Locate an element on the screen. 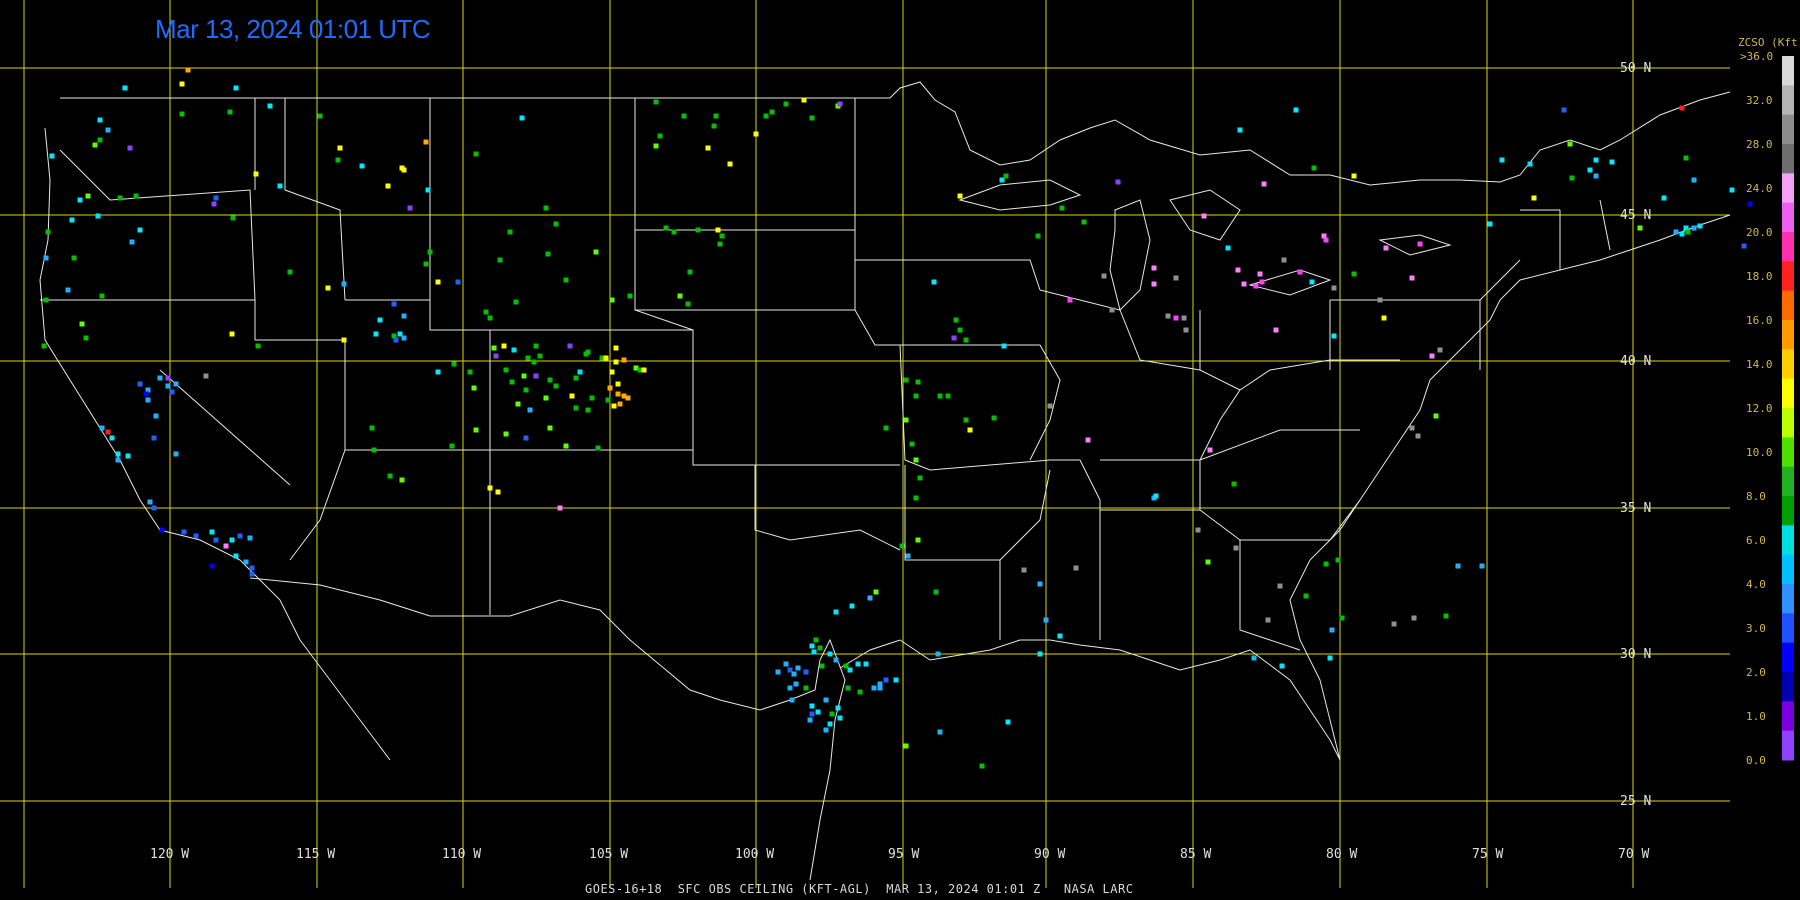  lon-label-110w: 110 W is located at coordinates (461, 854).